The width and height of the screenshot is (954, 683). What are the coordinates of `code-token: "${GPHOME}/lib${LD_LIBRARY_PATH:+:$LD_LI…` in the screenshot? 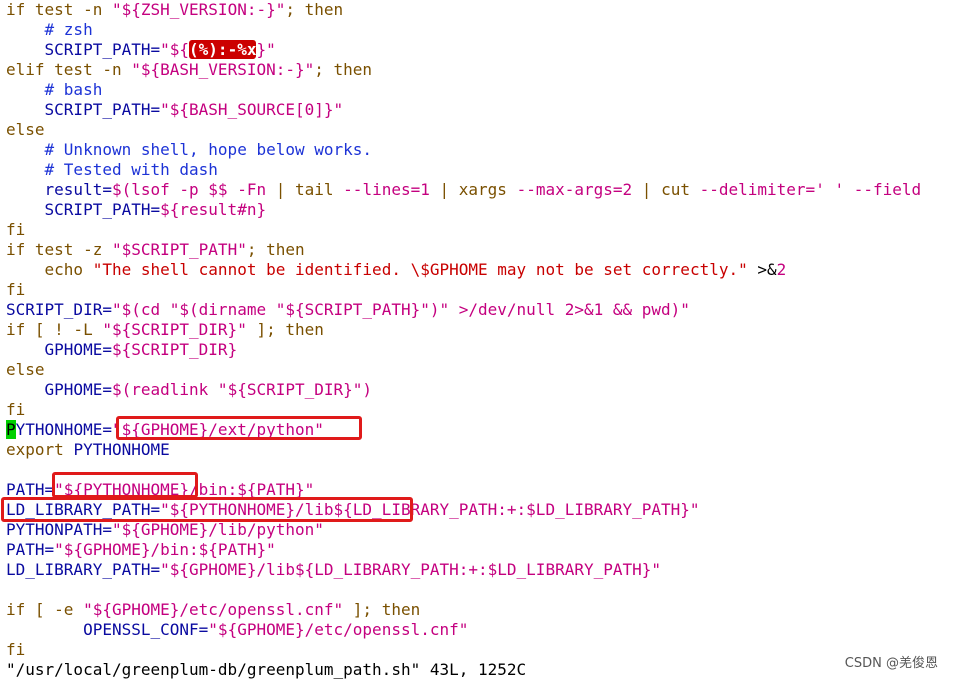 It's located at (411, 569).